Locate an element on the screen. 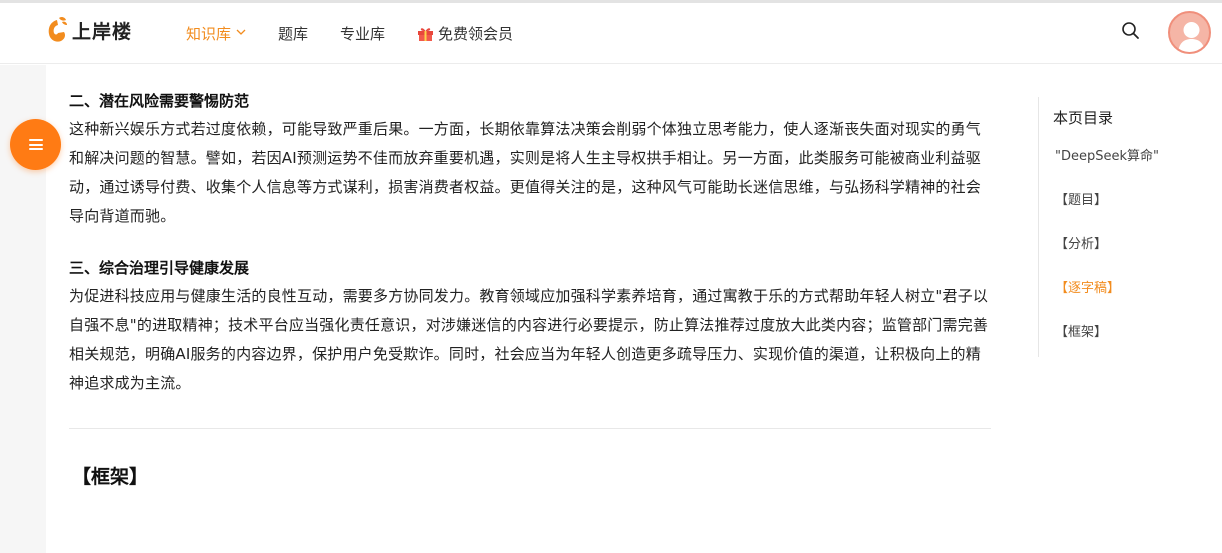 This screenshot has height=553, width=1222. nav-item-free-membership: 免费领会员 is located at coordinates (465, 33).